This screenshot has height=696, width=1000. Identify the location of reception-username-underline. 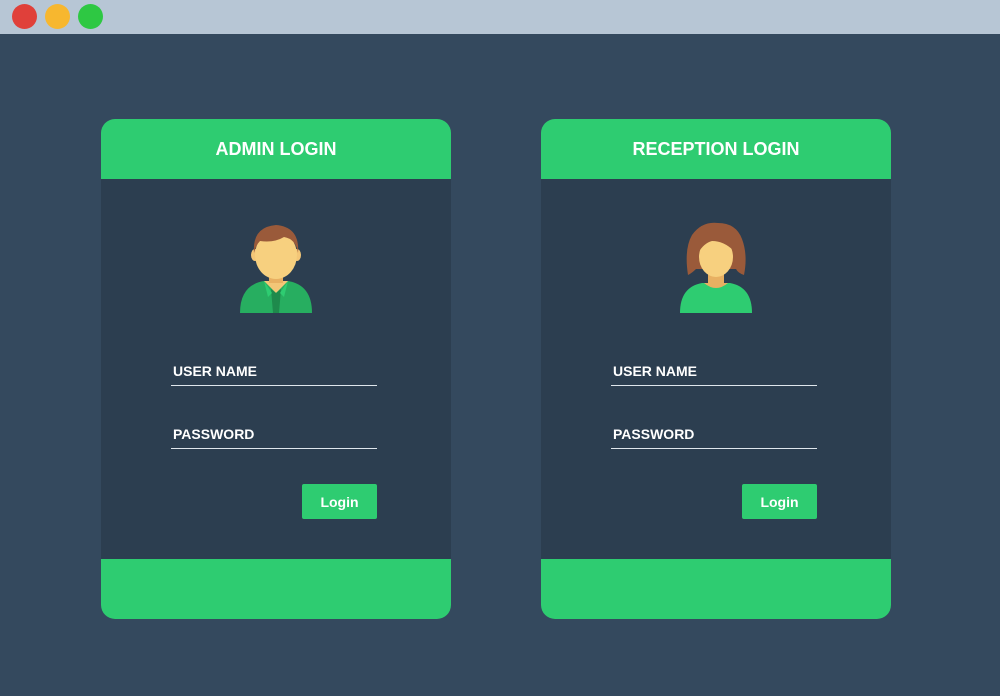
(714, 385).